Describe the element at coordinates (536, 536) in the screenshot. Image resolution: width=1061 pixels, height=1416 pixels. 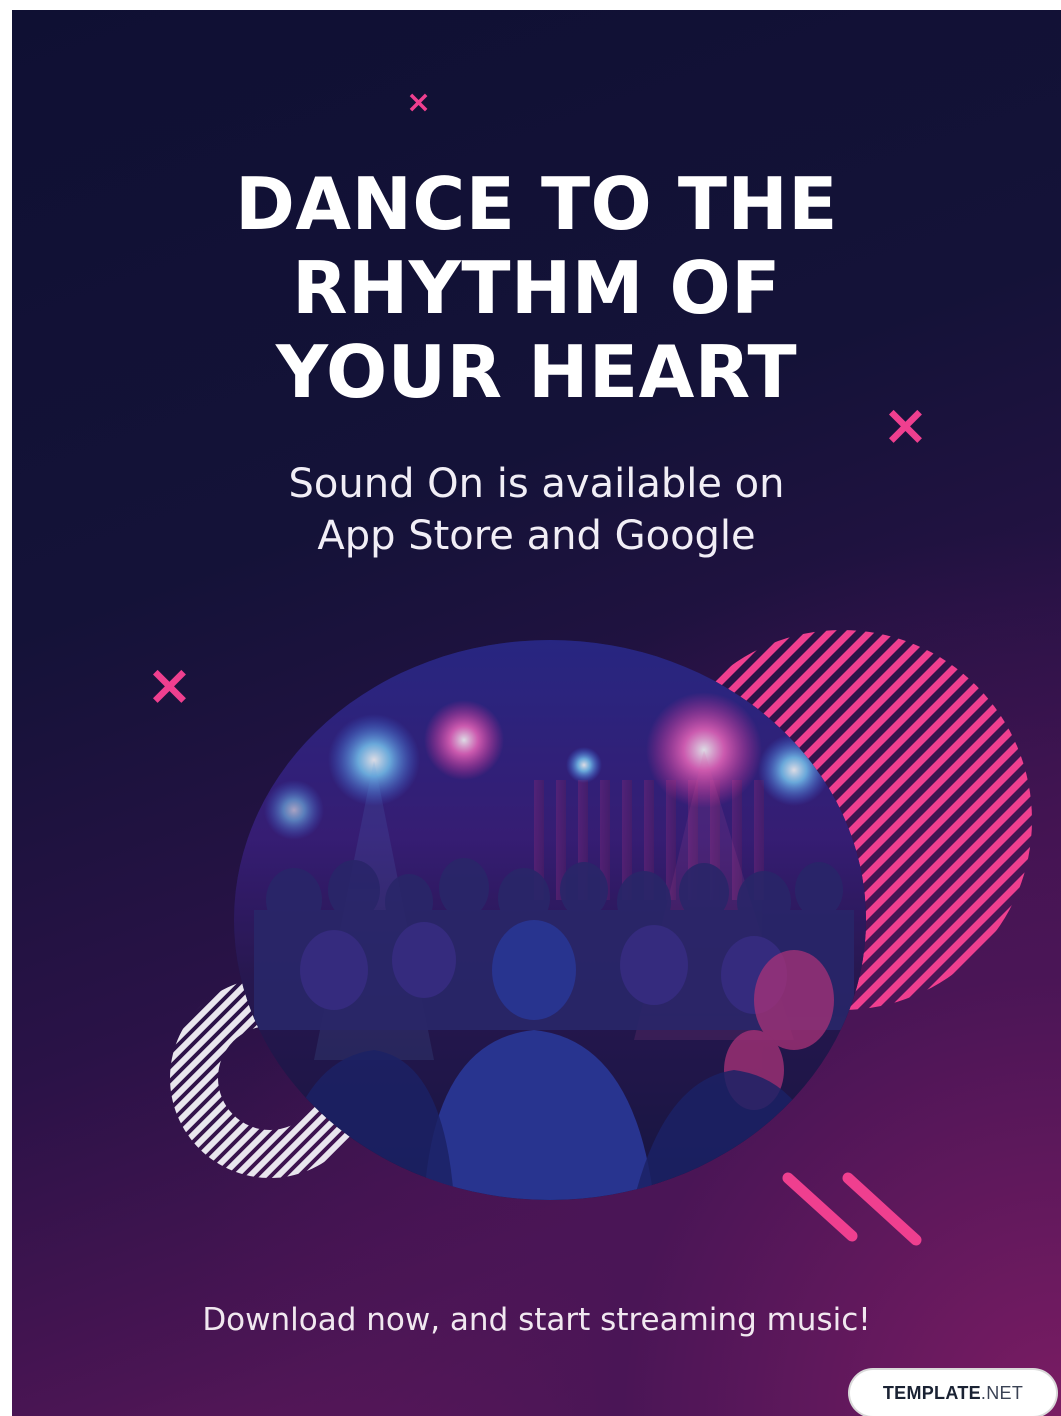
I see `subheadline-line-2: App Store and Google` at that location.